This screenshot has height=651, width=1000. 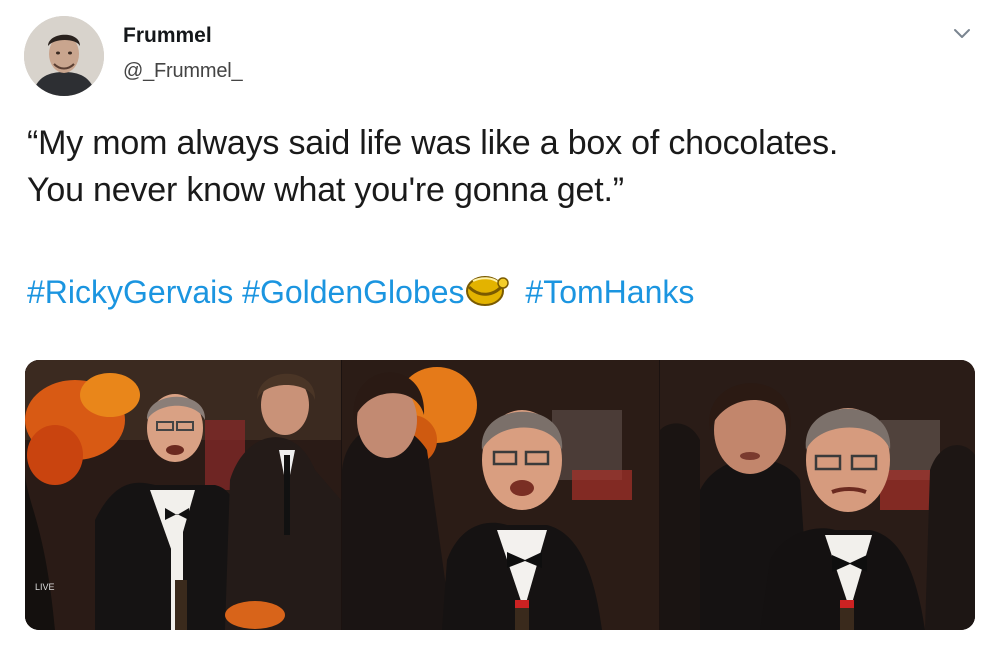 I want to click on avatar, so click(x=64, y=56).